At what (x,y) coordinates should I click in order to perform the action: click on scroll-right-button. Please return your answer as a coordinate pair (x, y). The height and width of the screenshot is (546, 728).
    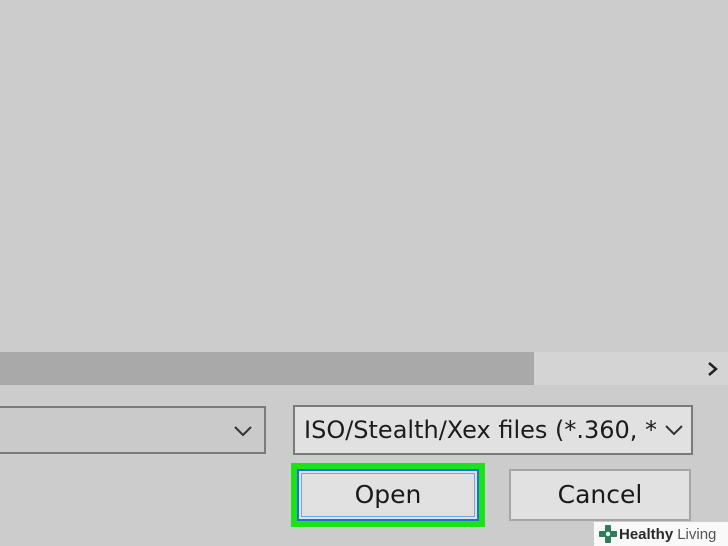
    Looking at the image, I should click on (713, 368).